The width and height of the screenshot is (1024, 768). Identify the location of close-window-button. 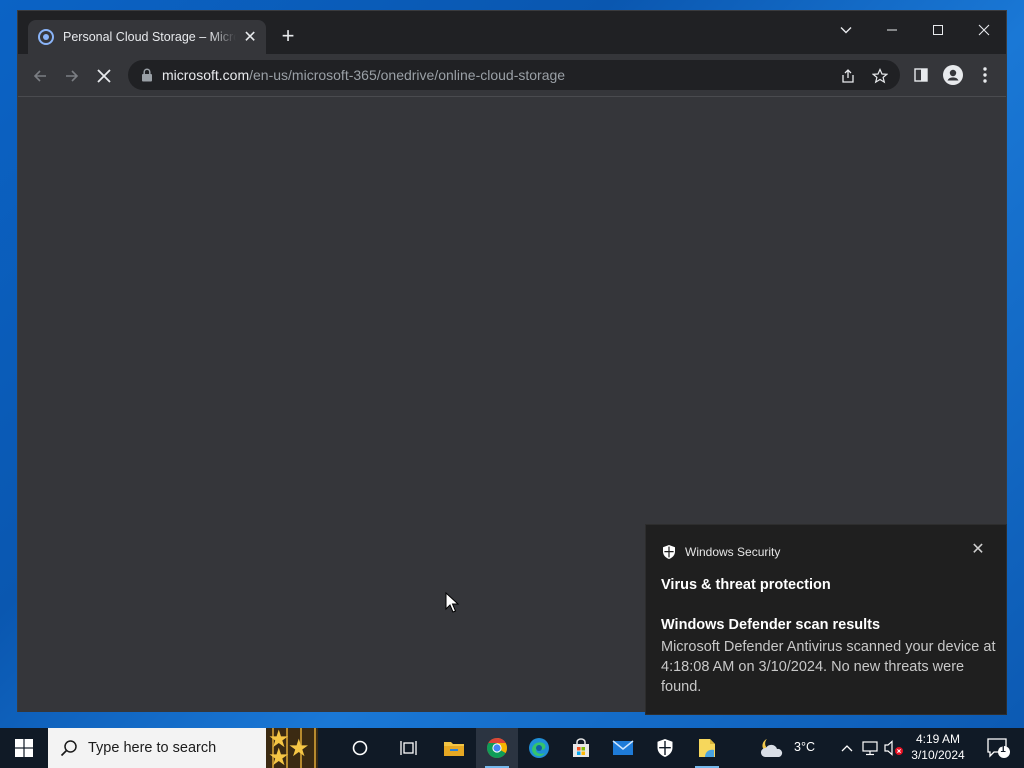
(984, 30).